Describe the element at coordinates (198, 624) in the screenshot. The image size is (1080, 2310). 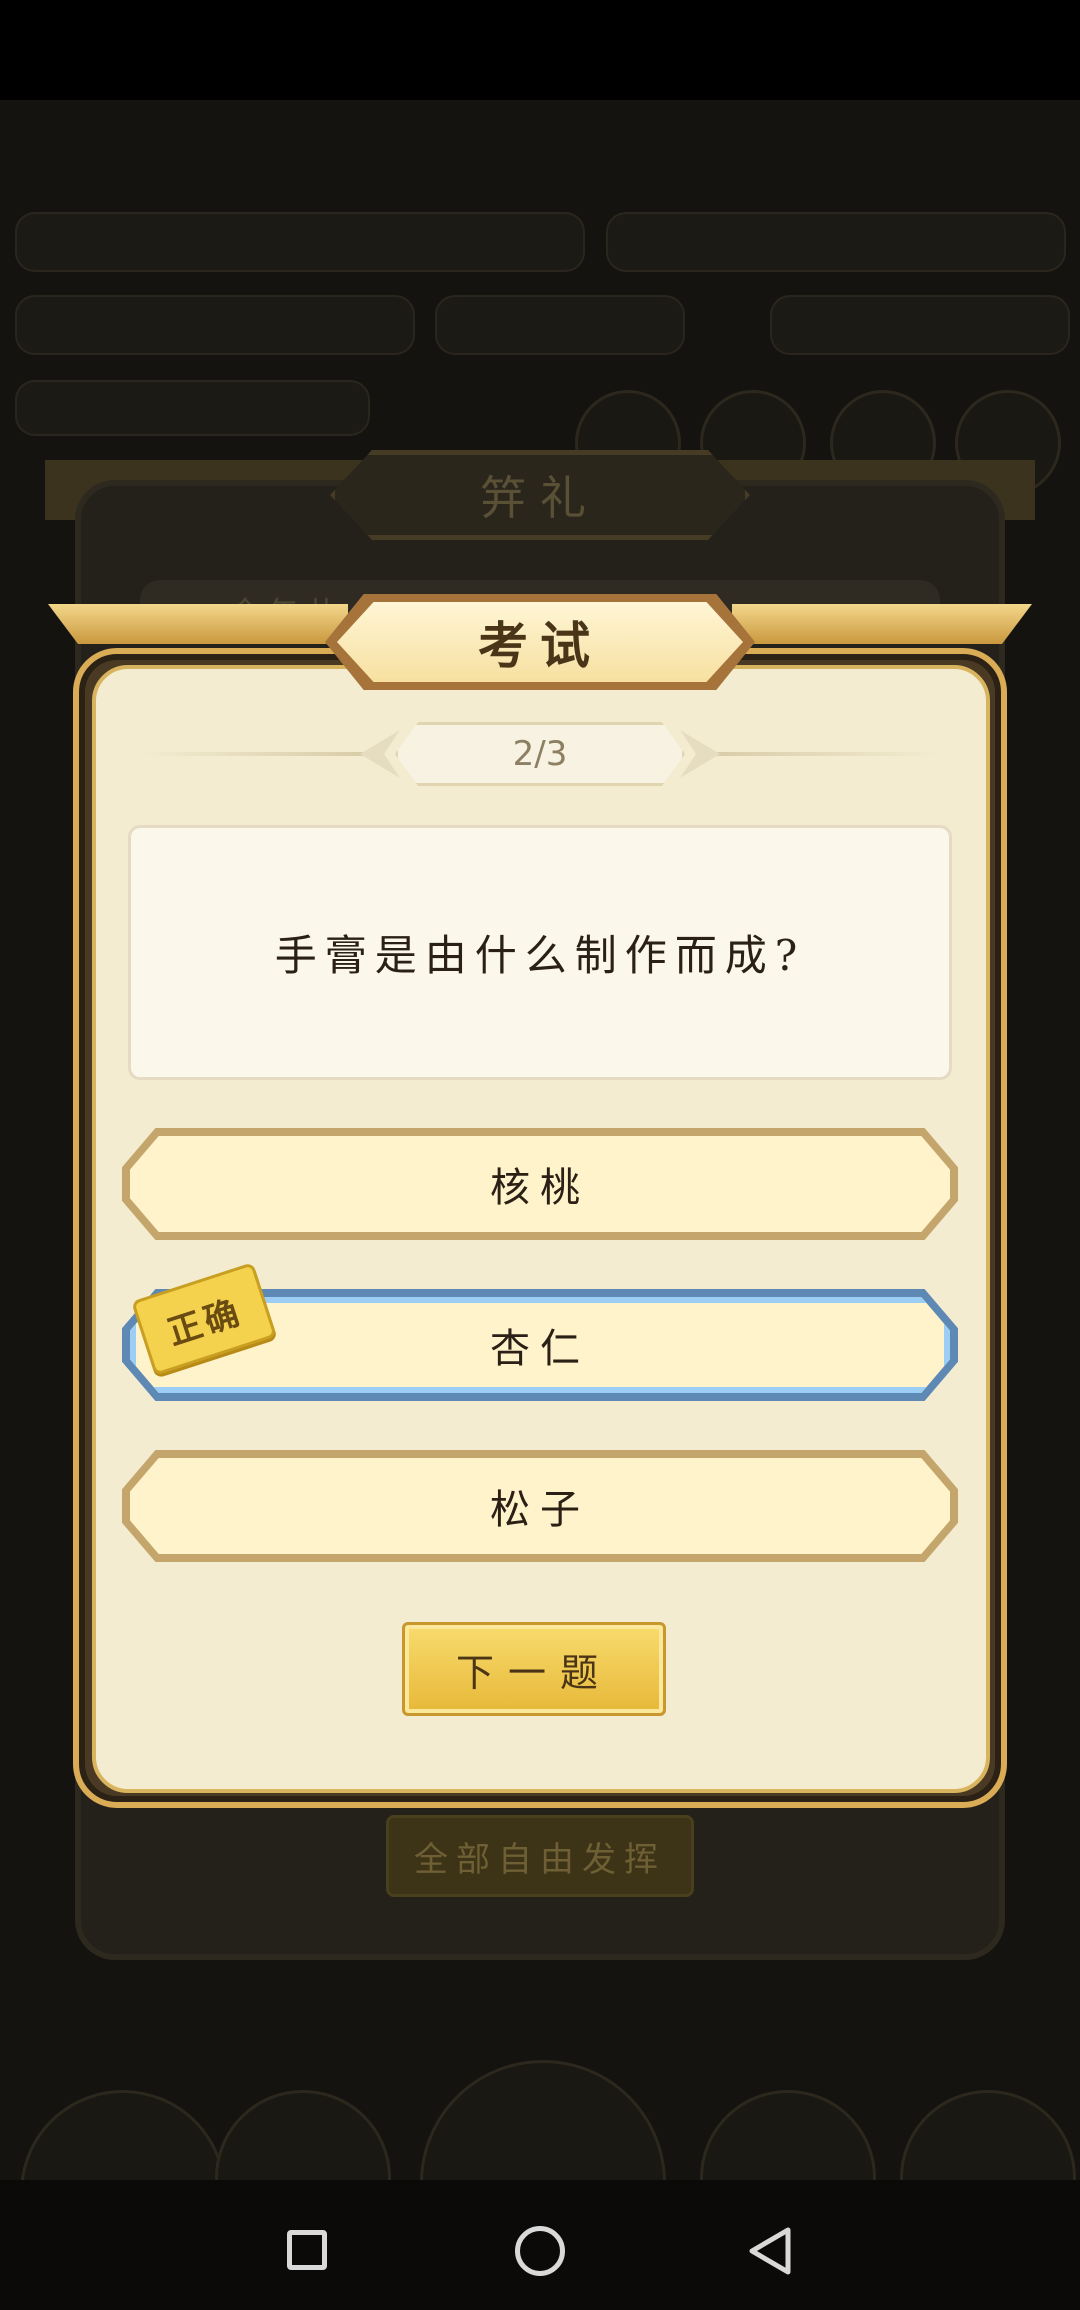
I see `dialog-wing-left` at that location.